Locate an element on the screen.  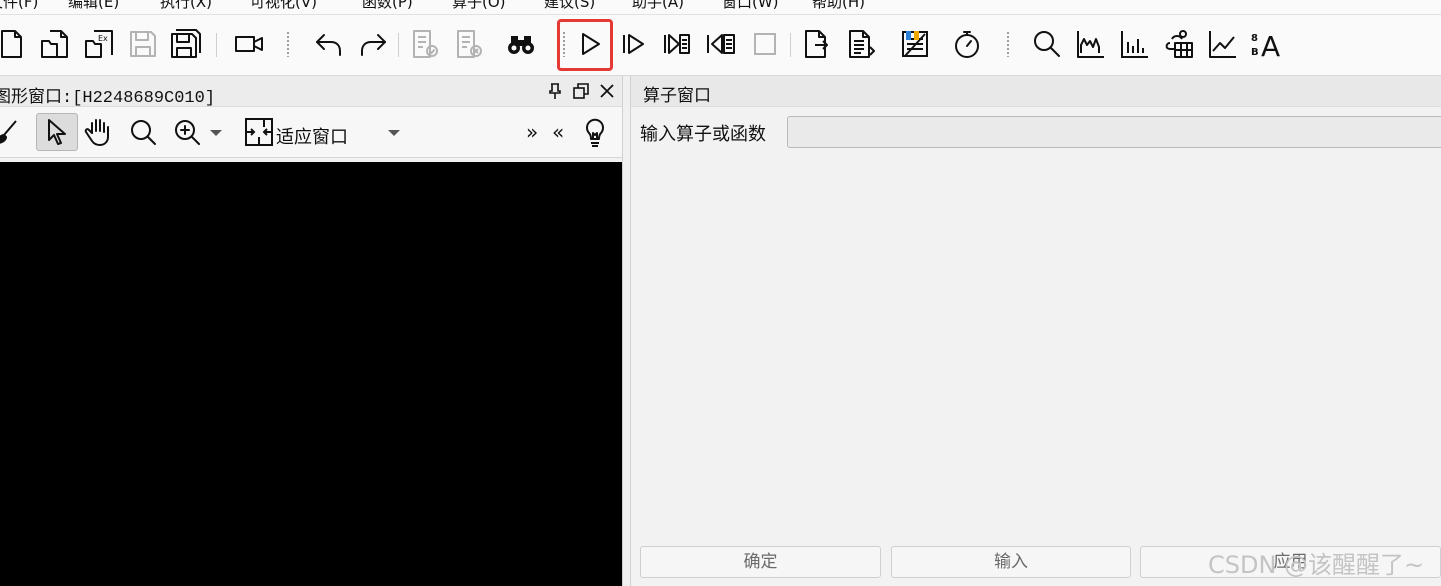
menu-window: 窗口(W) is located at coordinates (750, 6).